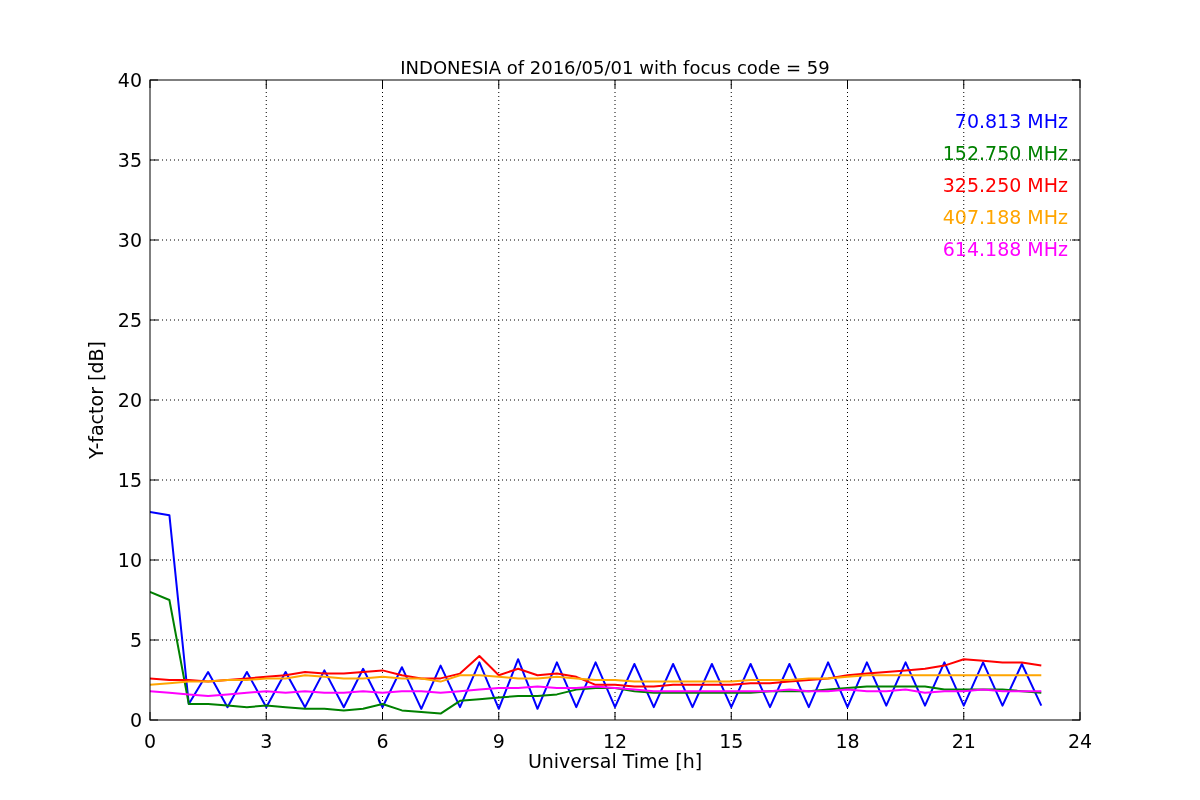  Describe the element at coordinates (135, 640) in the screenshot. I see `tick-label: 5` at that location.